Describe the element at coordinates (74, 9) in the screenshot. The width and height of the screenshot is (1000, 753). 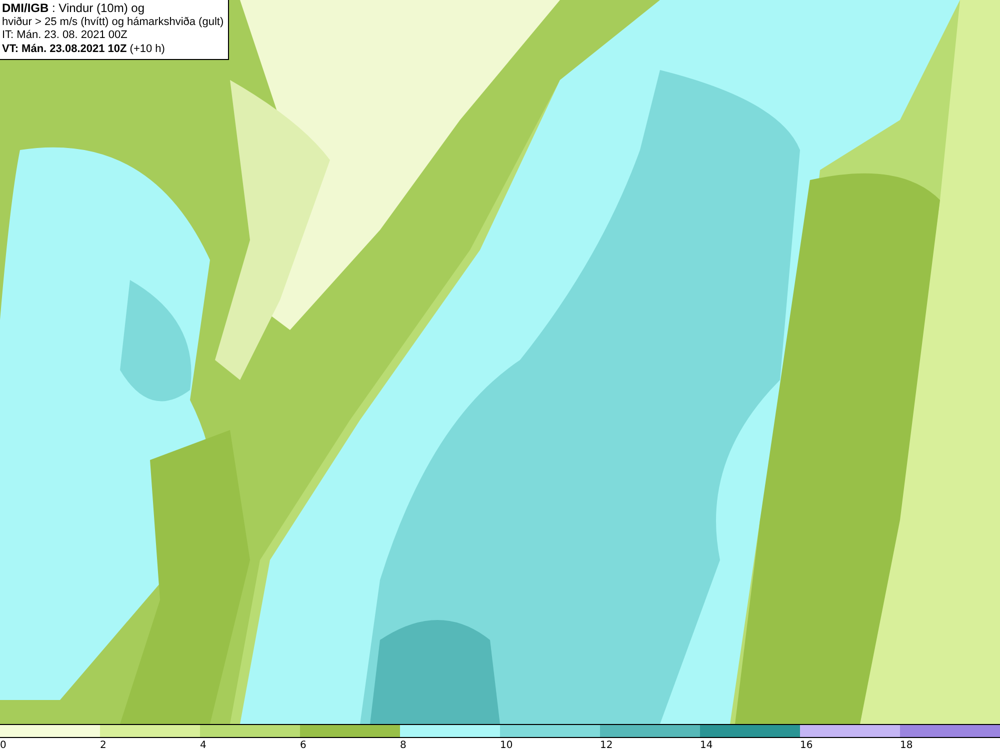
I see `title-line: DMI/IGB : Vindur (10m) og` at that location.